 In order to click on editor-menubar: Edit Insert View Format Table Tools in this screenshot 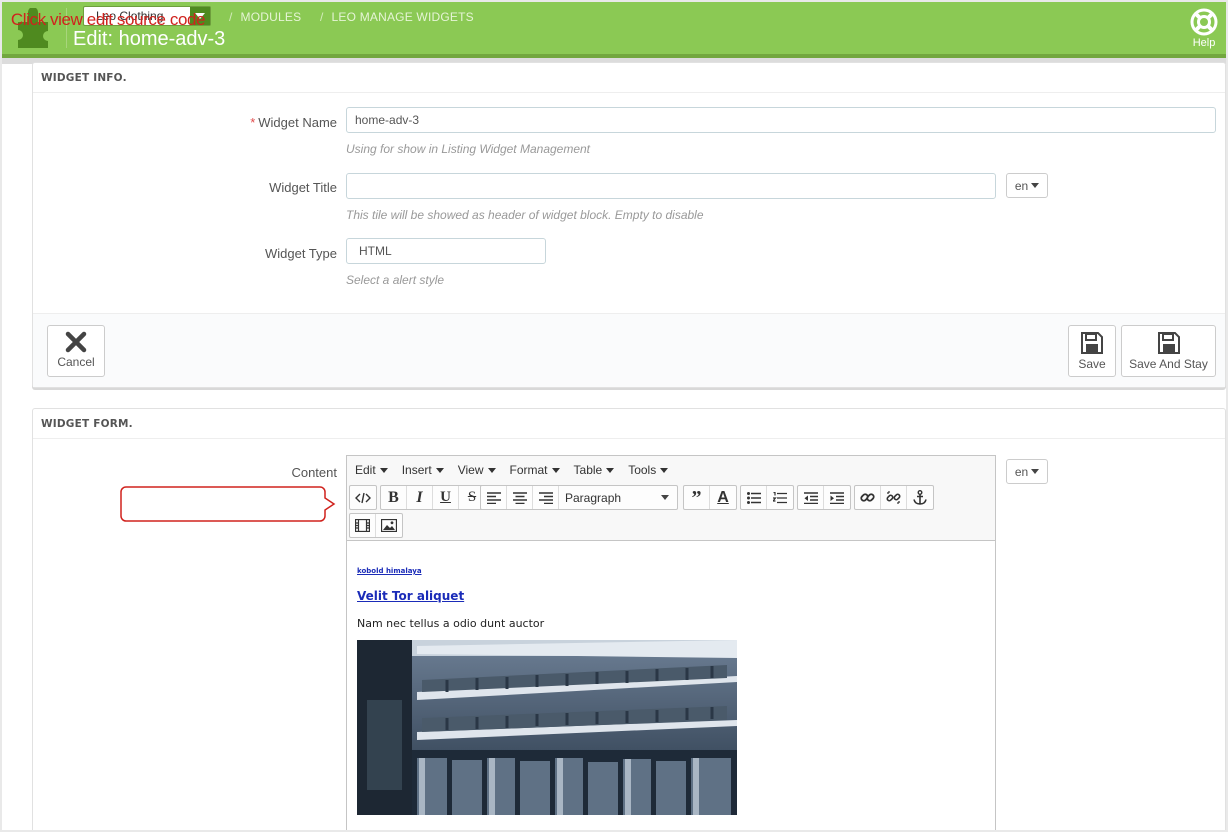, I will do `click(671, 469)`.